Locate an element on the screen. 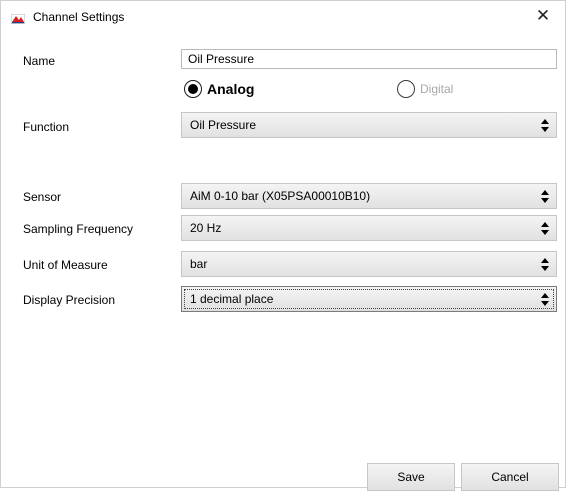 The height and width of the screenshot is (491, 566). focus-ring is located at coordinates (369, 299).